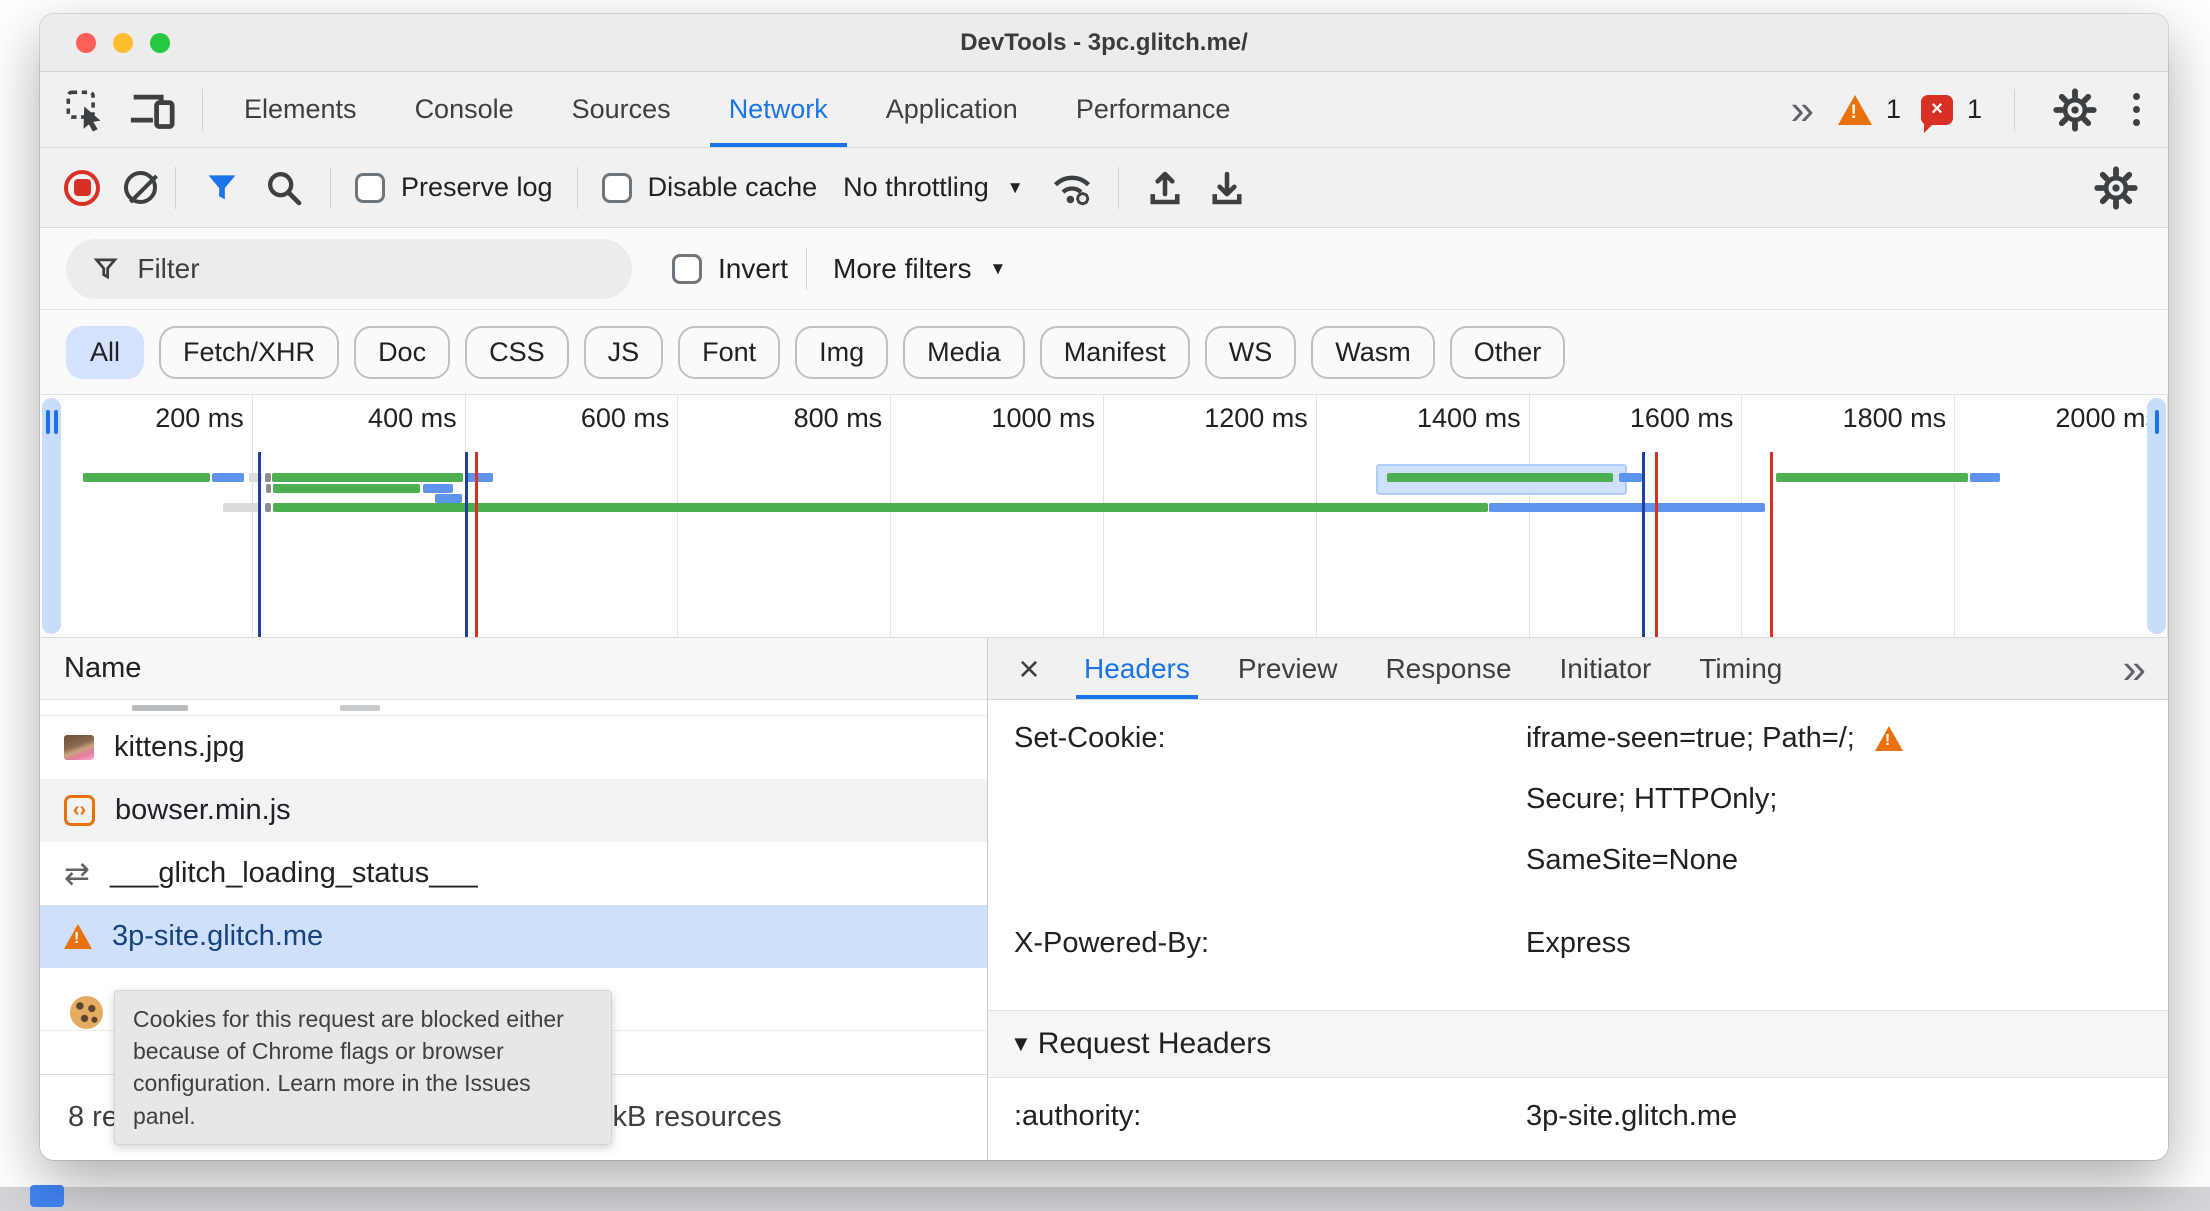 The height and width of the screenshot is (1211, 2210). I want to click on device-toolbar-icon, so click(152, 110).